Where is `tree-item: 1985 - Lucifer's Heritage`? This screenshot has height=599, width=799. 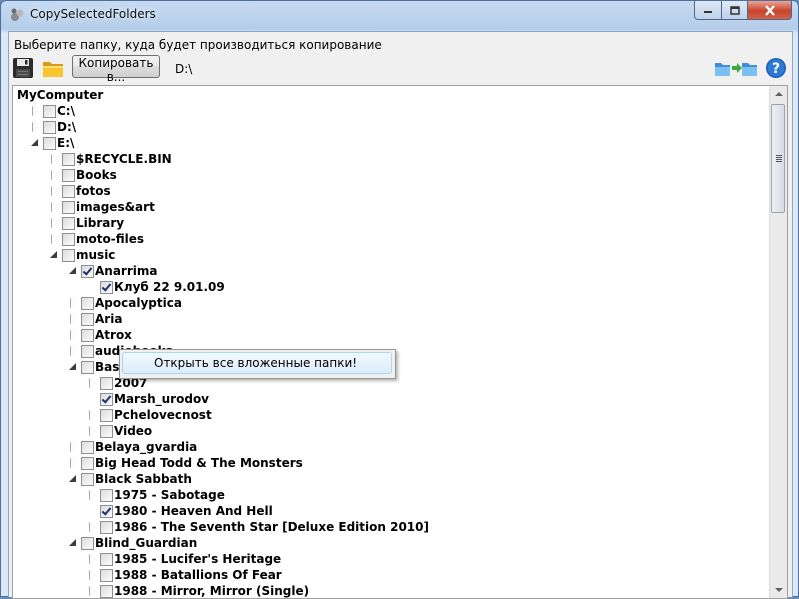
tree-item: 1985 - Lucifer's Heritage is located at coordinates (184, 559).